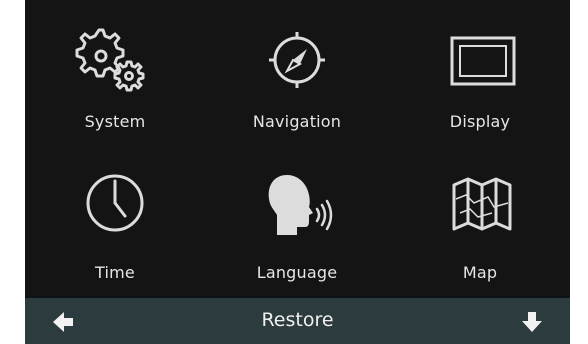  What do you see at coordinates (480, 272) in the screenshot?
I see `map-label: Map` at bounding box center [480, 272].